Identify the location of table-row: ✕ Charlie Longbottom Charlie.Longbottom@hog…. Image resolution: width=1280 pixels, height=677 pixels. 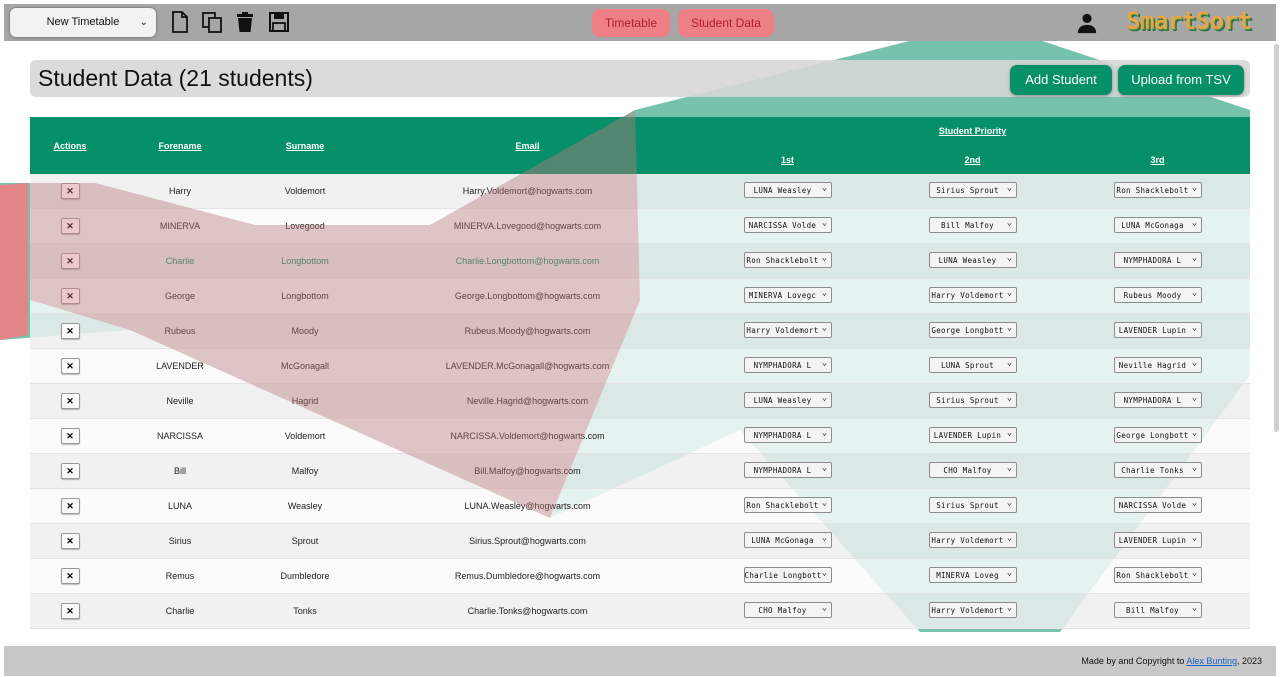
(640, 261).